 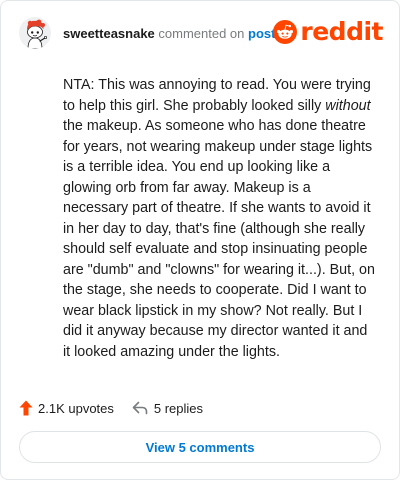 I want to click on reply-stat: 5 replies, so click(x=167, y=408).